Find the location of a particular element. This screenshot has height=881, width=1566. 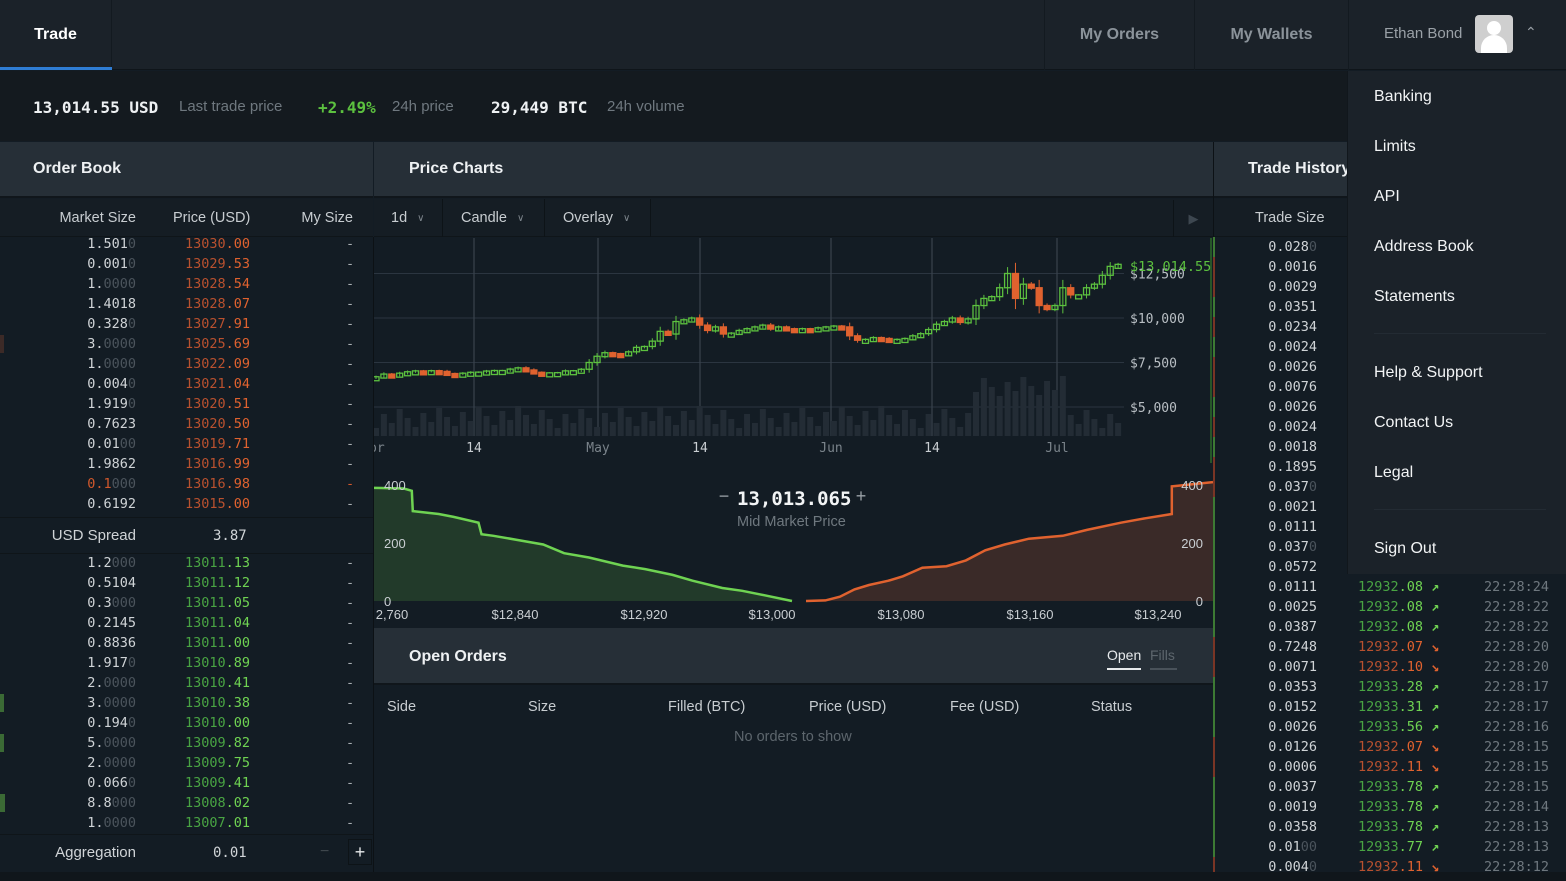

bid-row: 0.0660 13009.41 - is located at coordinates (186, 783).